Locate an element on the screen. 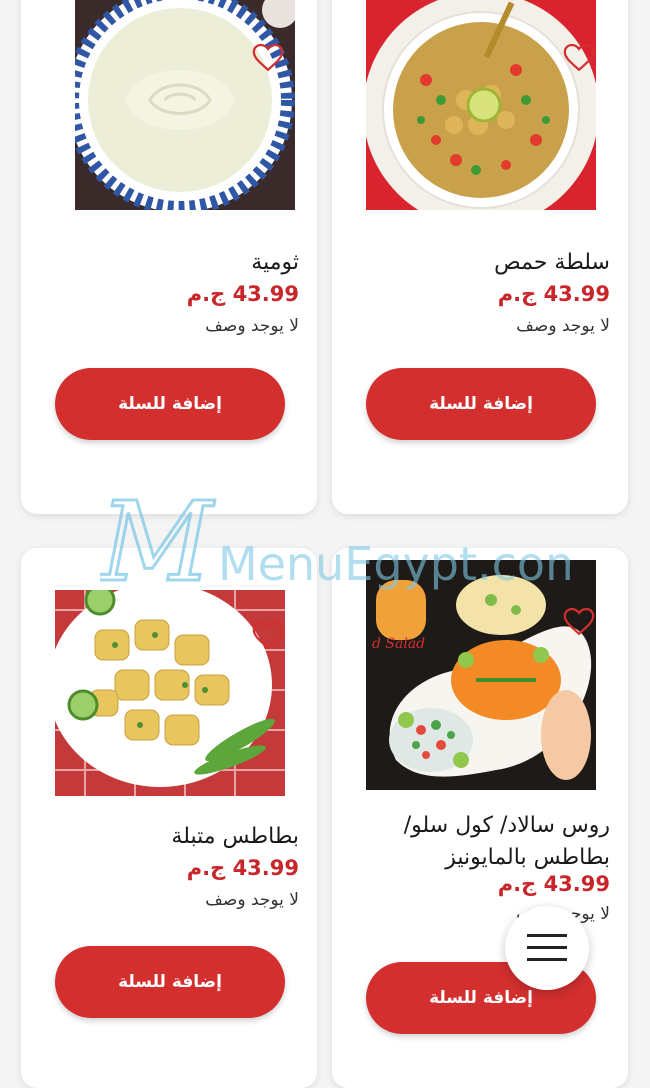 The image size is (650, 1088). product-name: روس سالاد/ كول سلو/ بطاطس بالمايونيز is located at coordinates (506, 841).